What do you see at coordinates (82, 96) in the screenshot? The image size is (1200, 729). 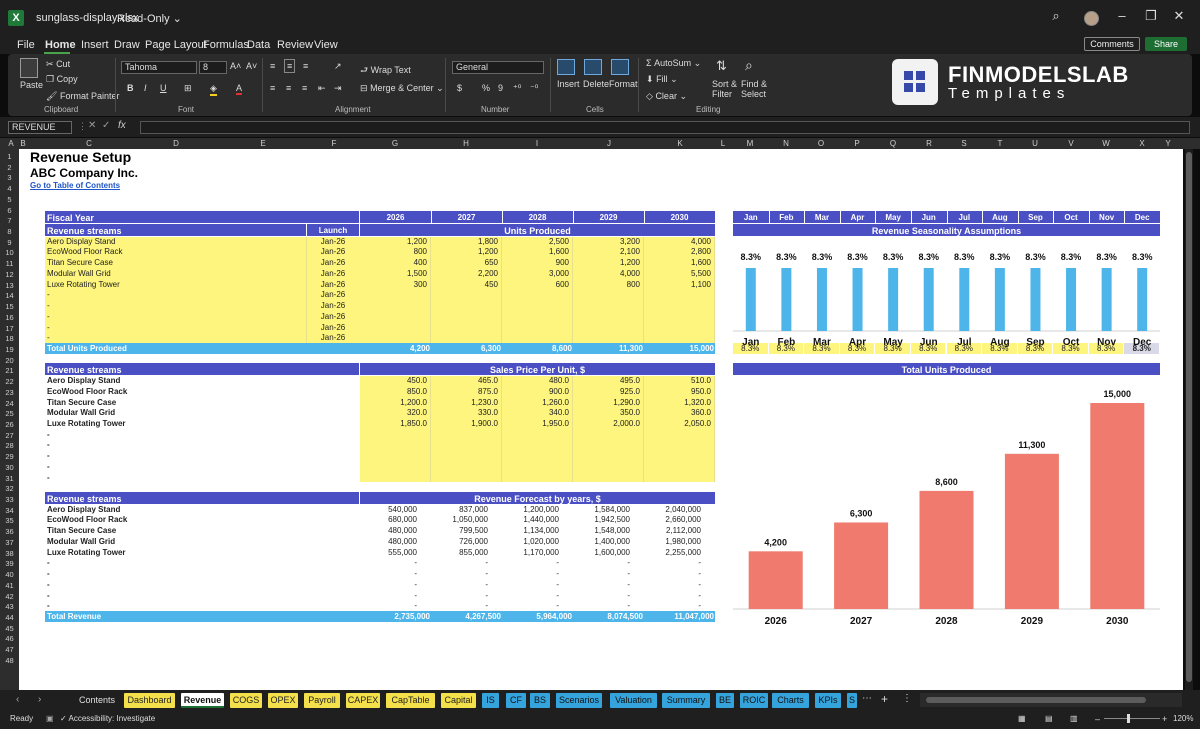 I see `format-painter-button: 🖌 Format Painter` at bounding box center [82, 96].